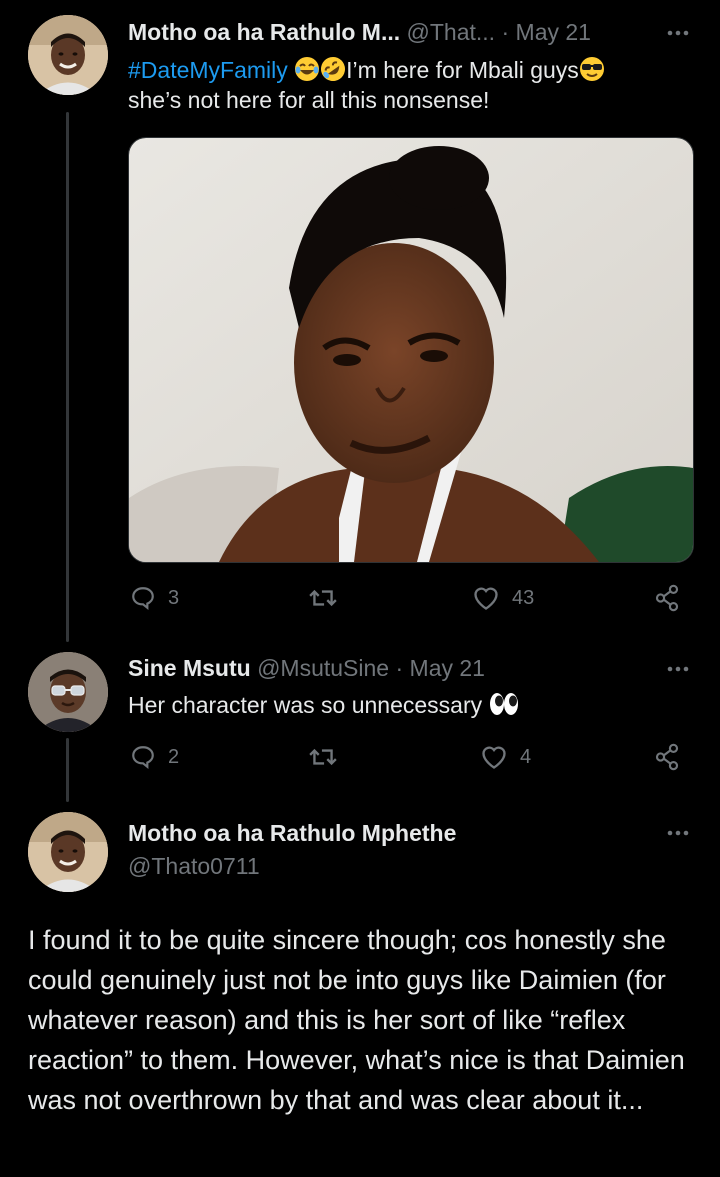 The width and height of the screenshot is (720, 1177). I want to click on hashtag-link: #DateMyFamily, so click(208, 70).